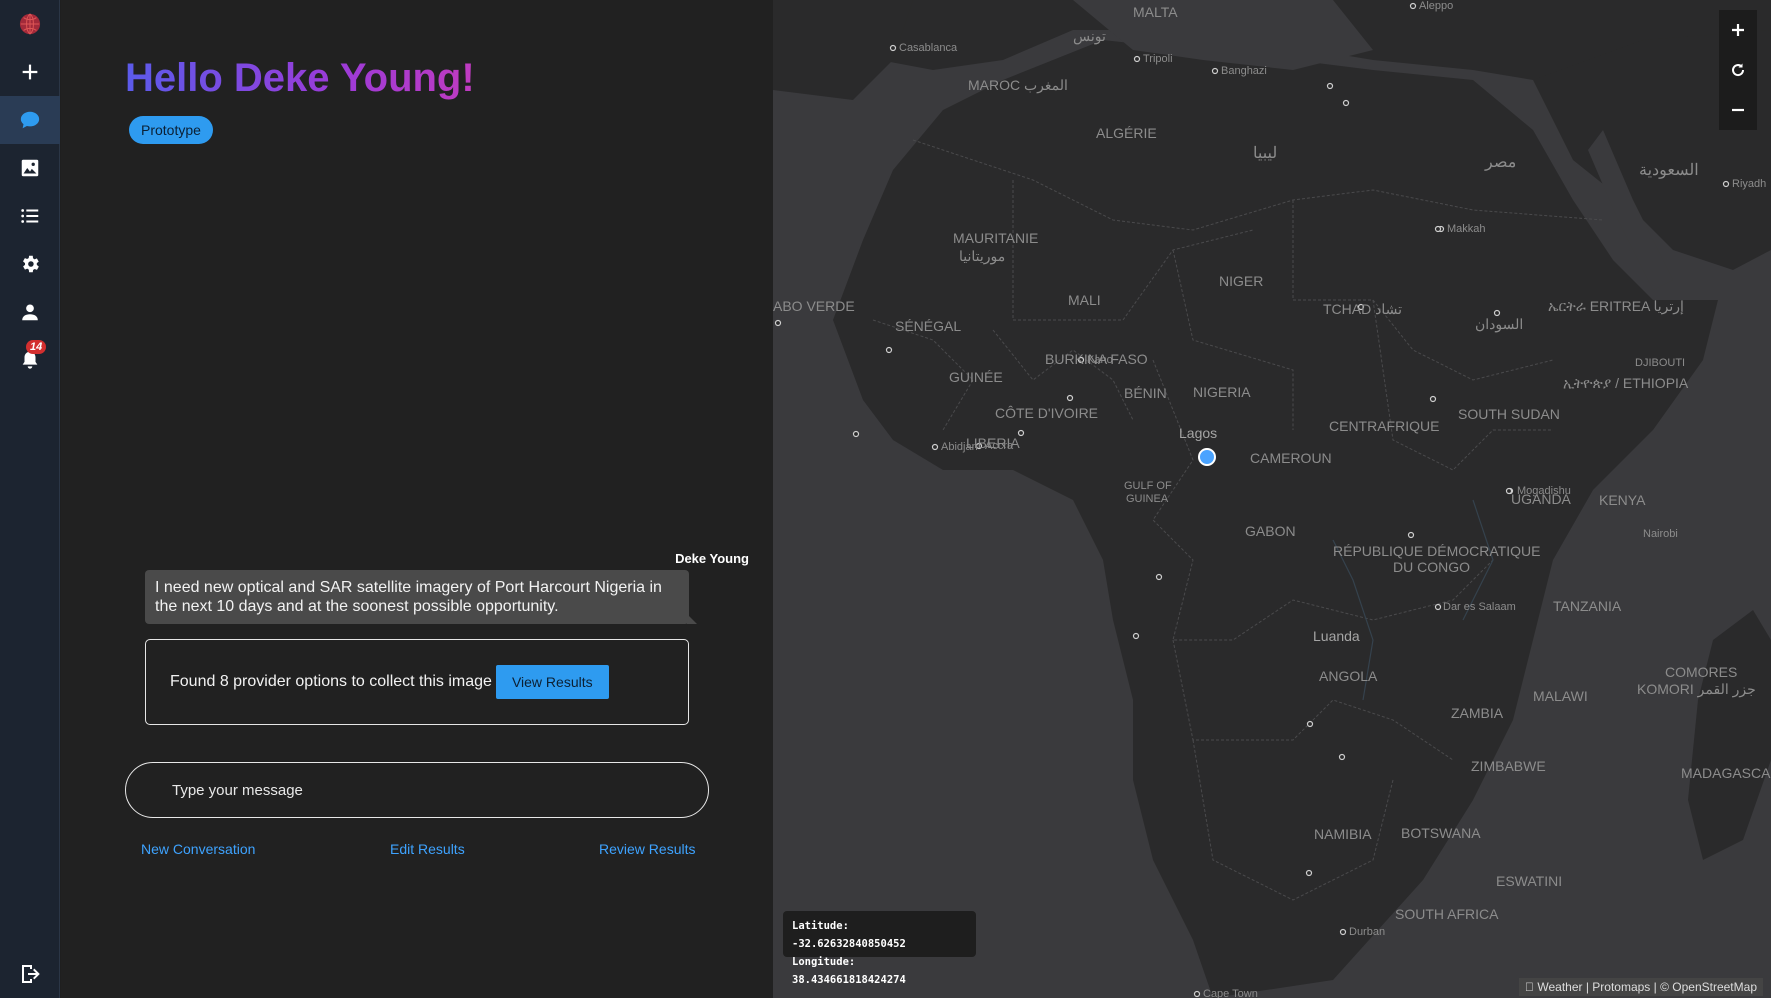  What do you see at coordinates (1587, 606) in the screenshot?
I see `map-label-tanzania: TANZANIA` at bounding box center [1587, 606].